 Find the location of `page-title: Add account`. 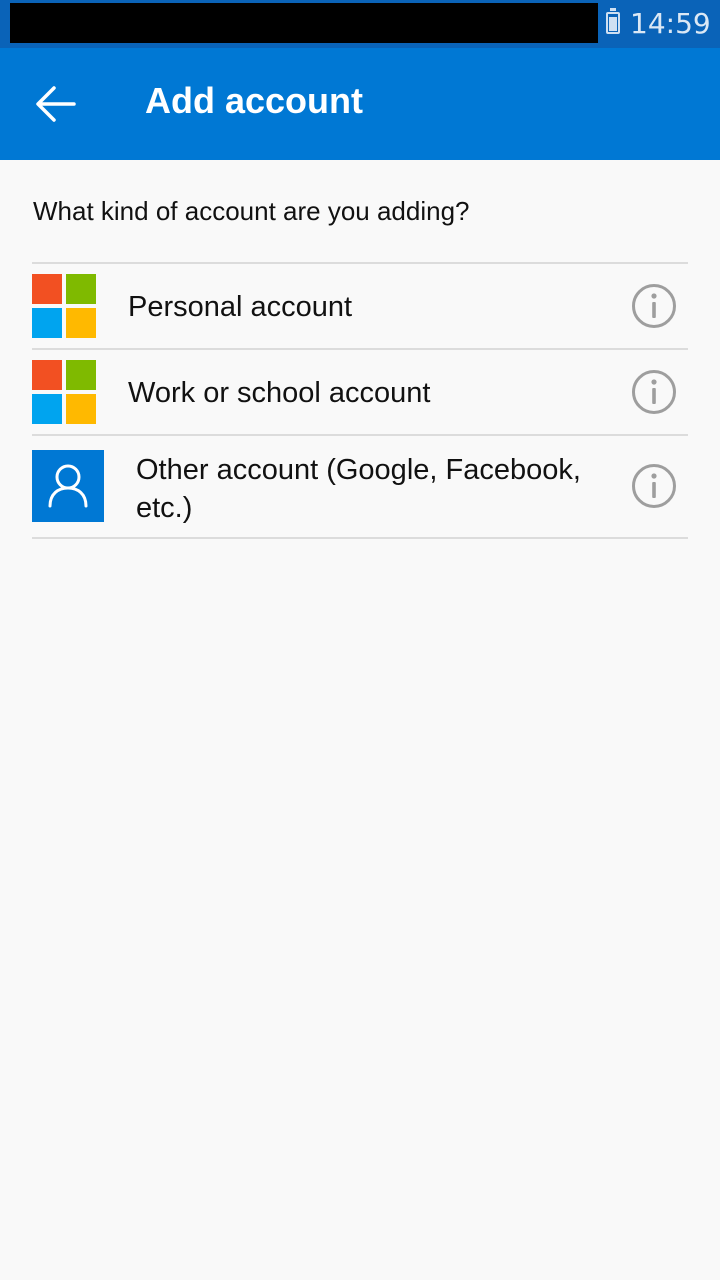

page-title: Add account is located at coordinates (254, 100).